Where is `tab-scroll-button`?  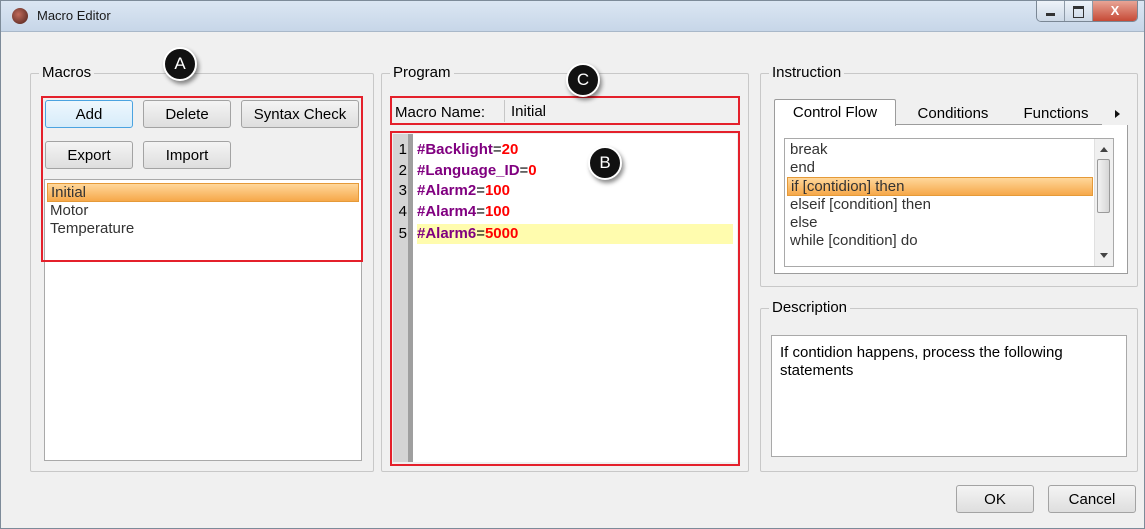
tab-scroll-button is located at coordinates (1117, 115).